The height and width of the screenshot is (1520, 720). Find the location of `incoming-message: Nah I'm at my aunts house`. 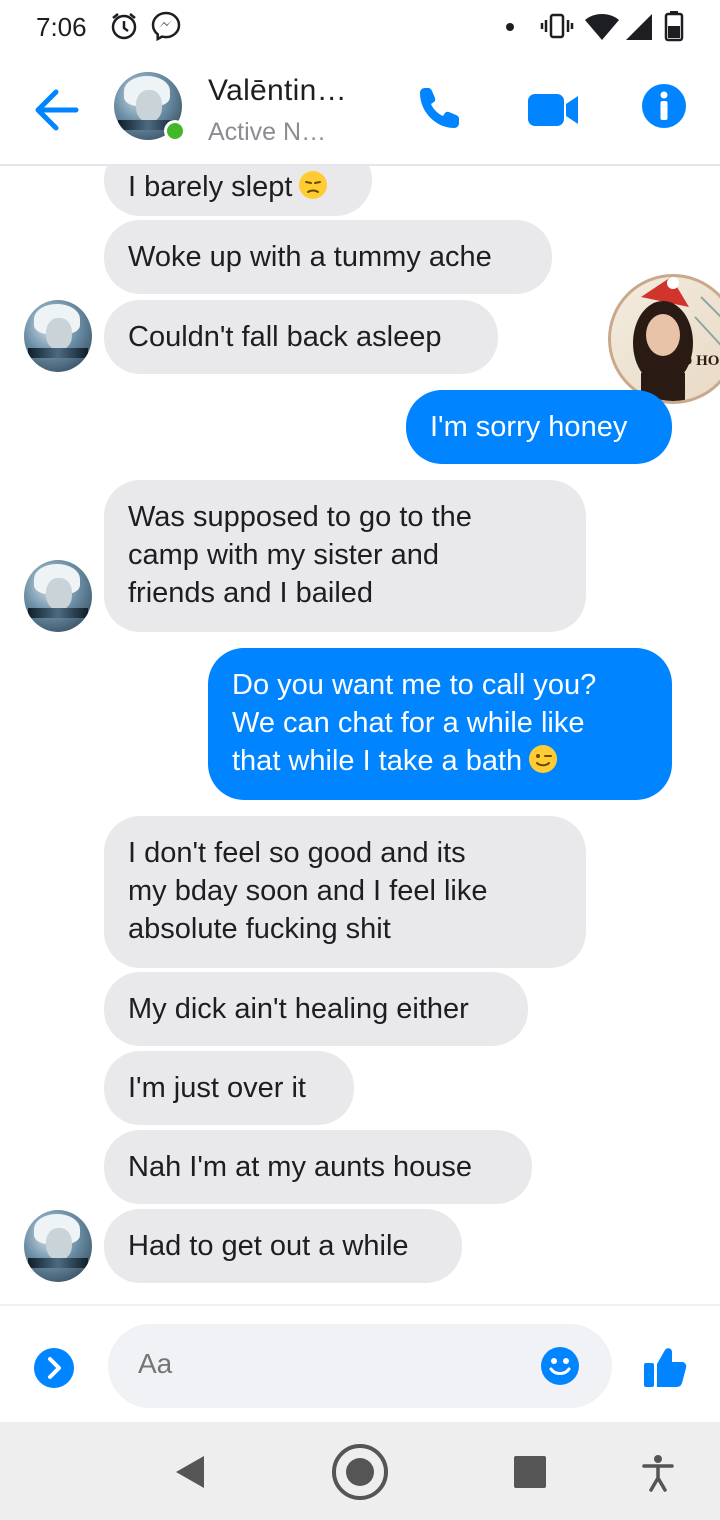

incoming-message: Nah I'm at my aunts house is located at coordinates (318, 1167).